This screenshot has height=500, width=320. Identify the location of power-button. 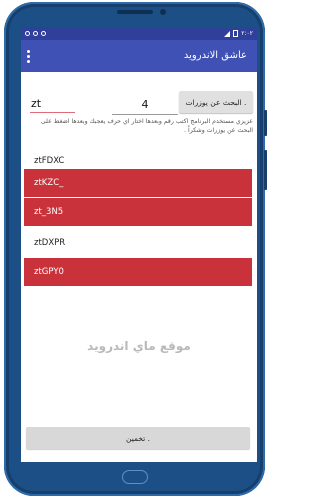
(265, 170).